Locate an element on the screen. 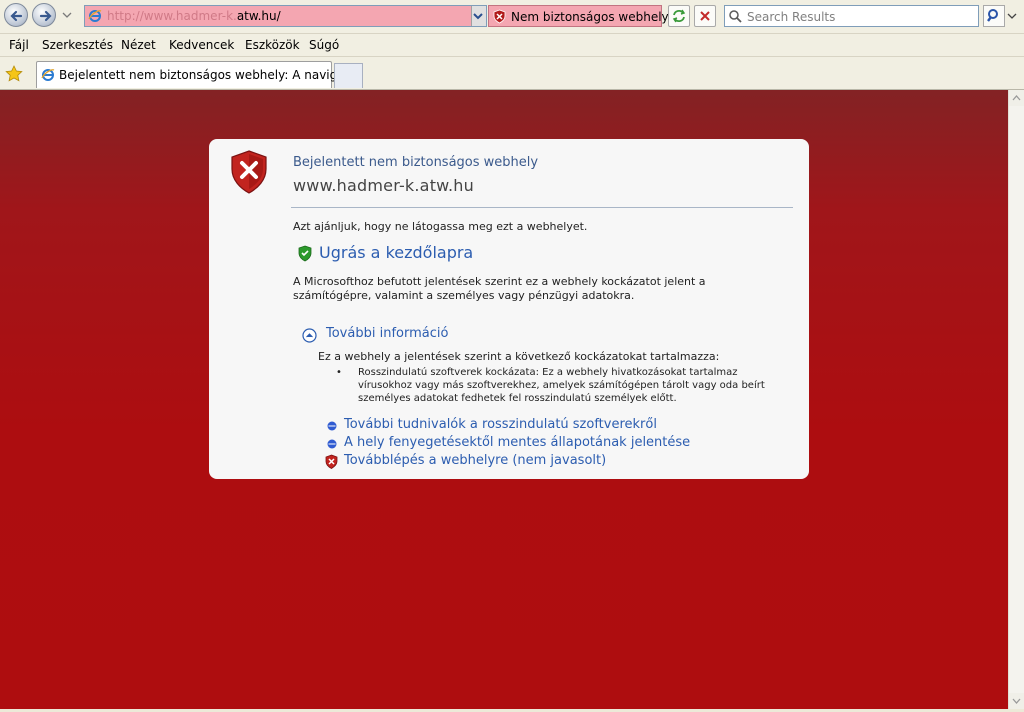 The height and width of the screenshot is (712, 1024). forward-button is located at coordinates (44, 15).